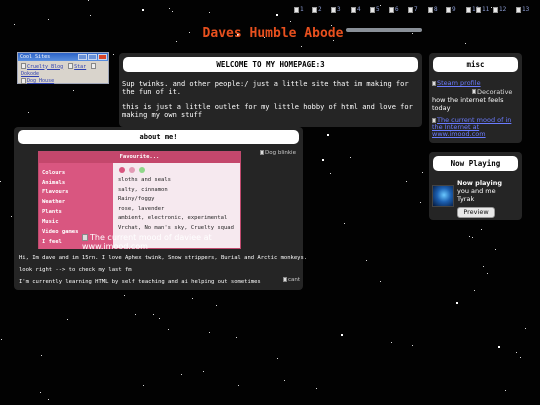  Describe the element at coordinates (53, 202) in the screenshot. I see `favourite-category: Weather` at that location.